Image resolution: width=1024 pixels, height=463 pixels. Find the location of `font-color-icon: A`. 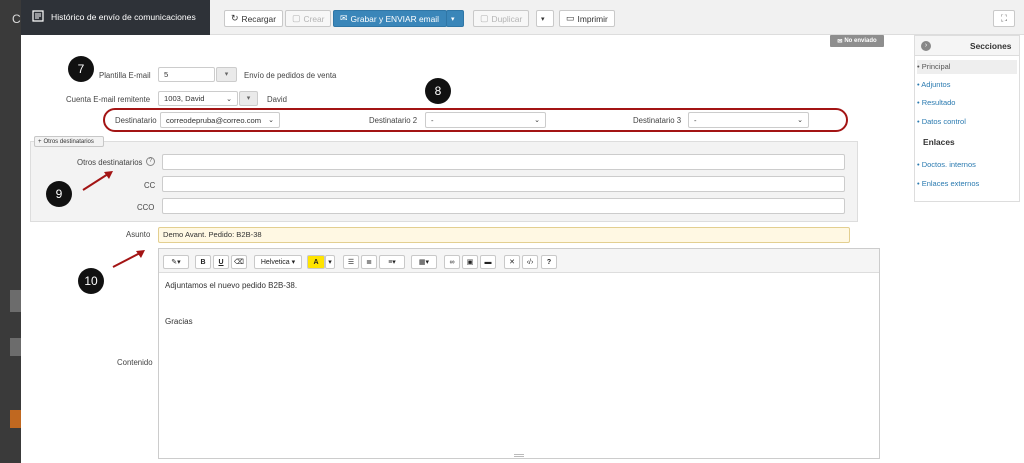

font-color-icon: A is located at coordinates (316, 262).